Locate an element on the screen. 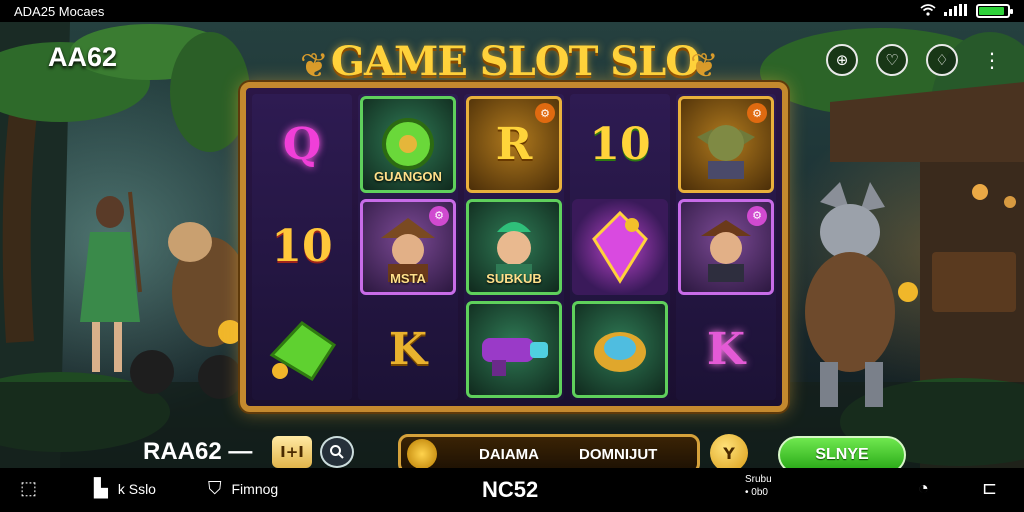  blaster-icon is located at coordinates (515, 356).